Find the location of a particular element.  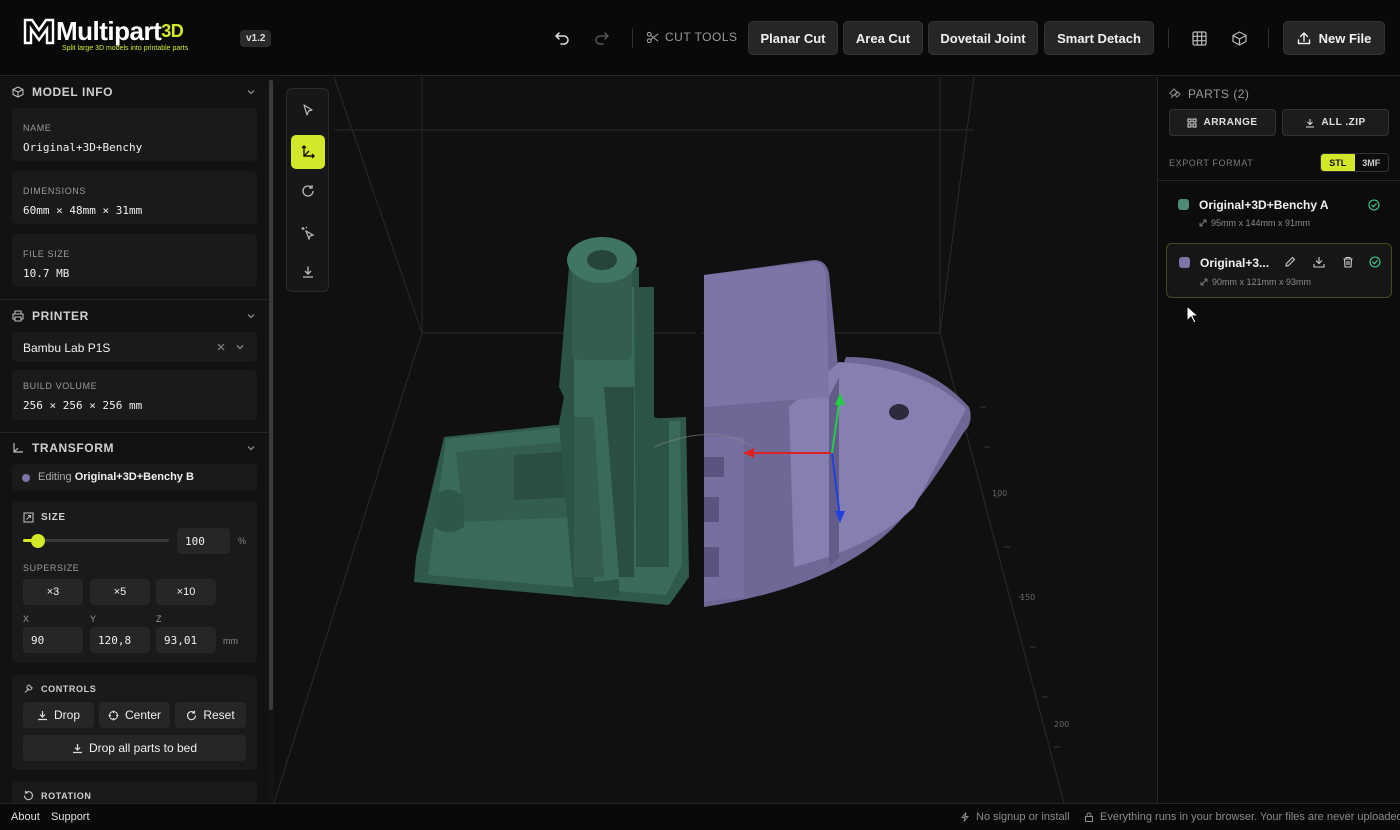

size-input: 100 is located at coordinates (203, 541).